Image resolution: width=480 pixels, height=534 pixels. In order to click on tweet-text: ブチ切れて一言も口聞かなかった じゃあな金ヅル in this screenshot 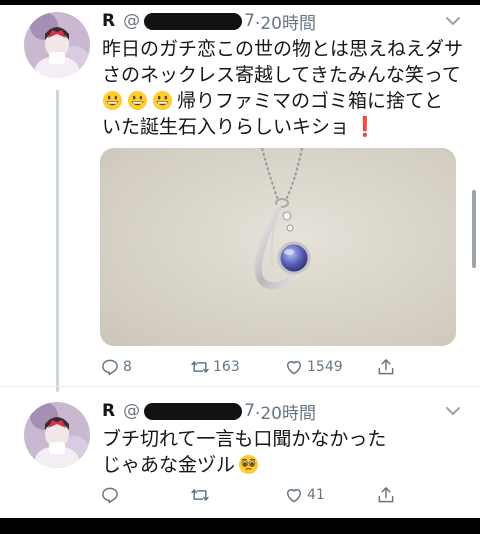, I will do `click(244, 452)`.